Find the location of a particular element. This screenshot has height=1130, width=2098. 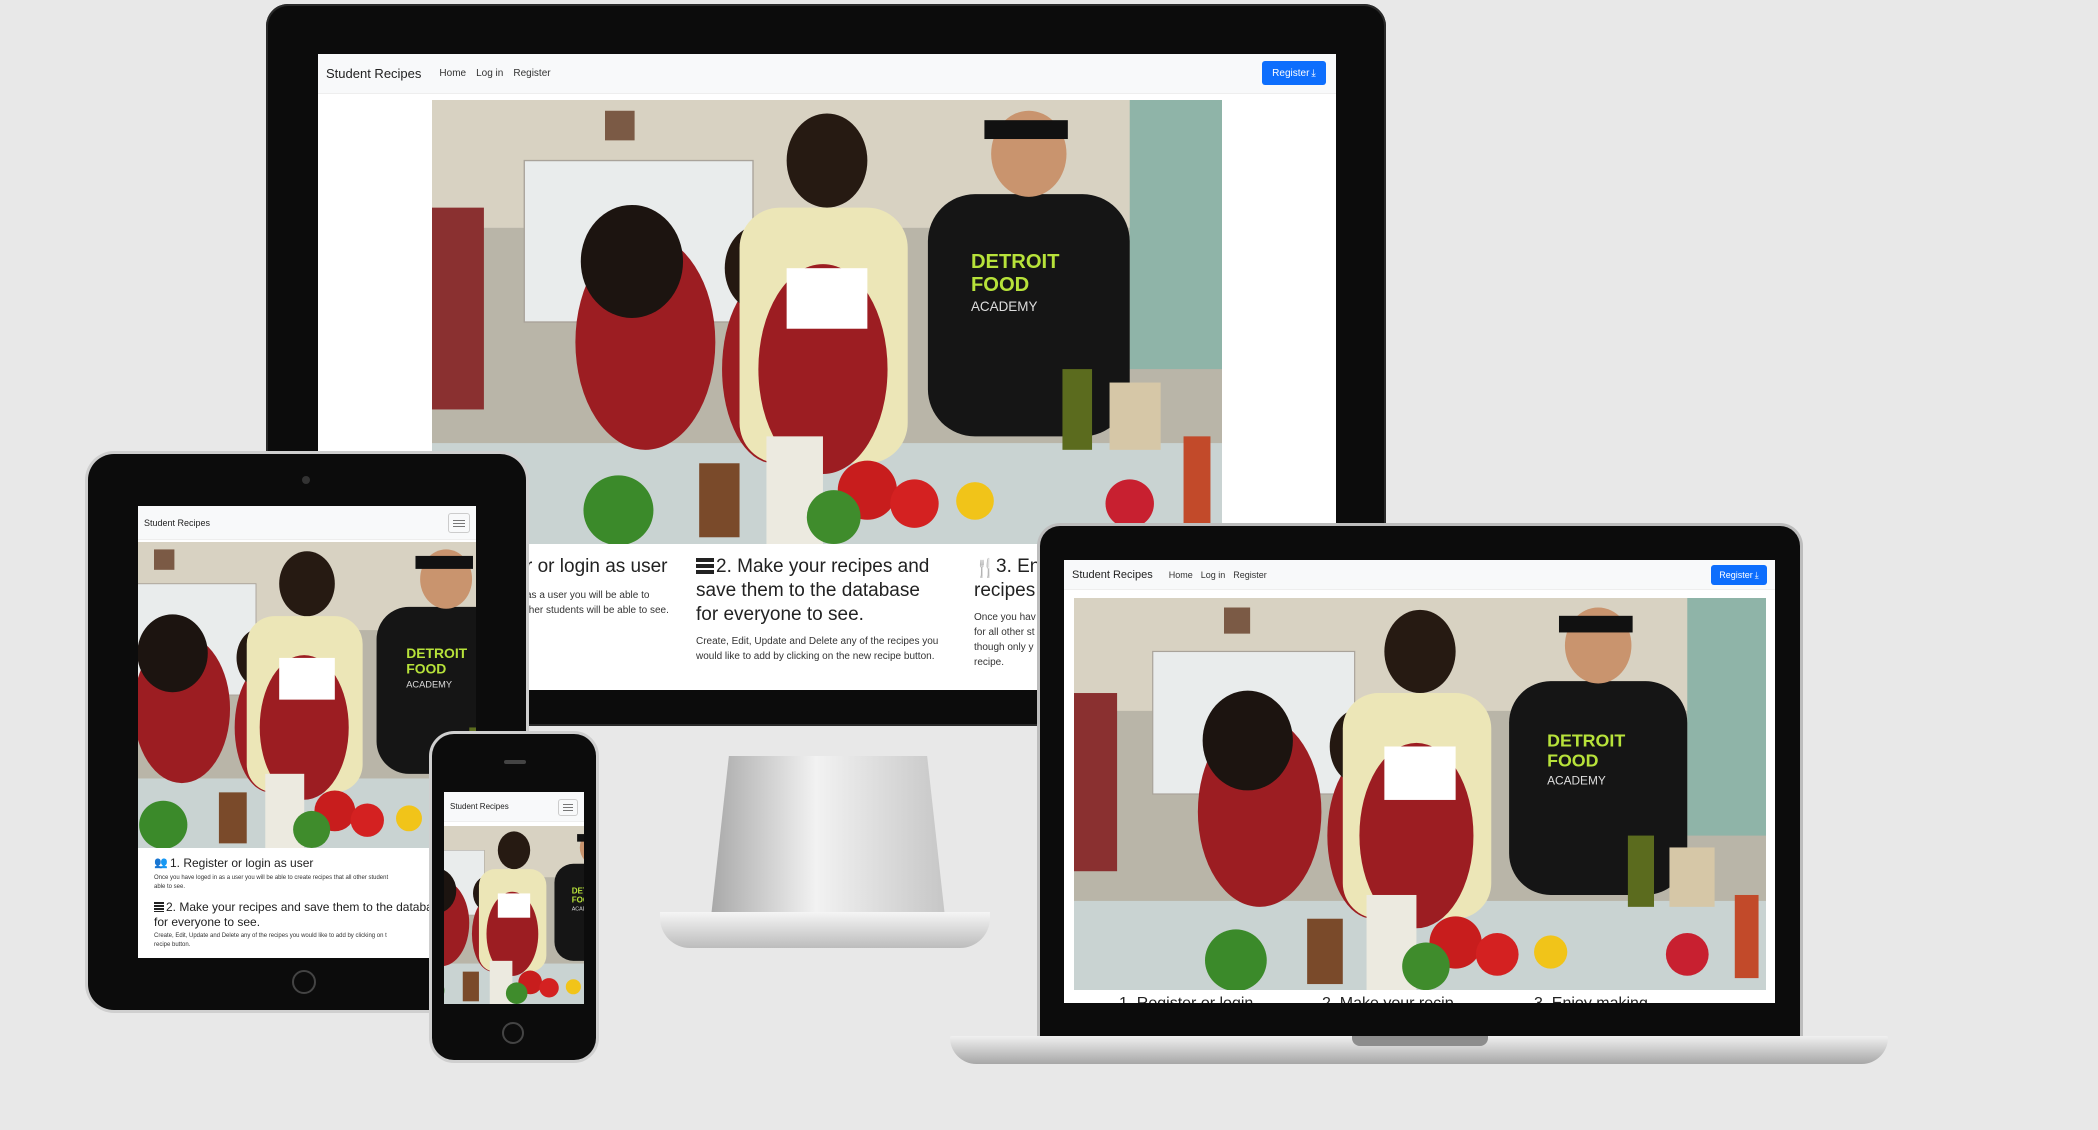

phone-screen: Student Recipes is located at coordinates (514, 898).